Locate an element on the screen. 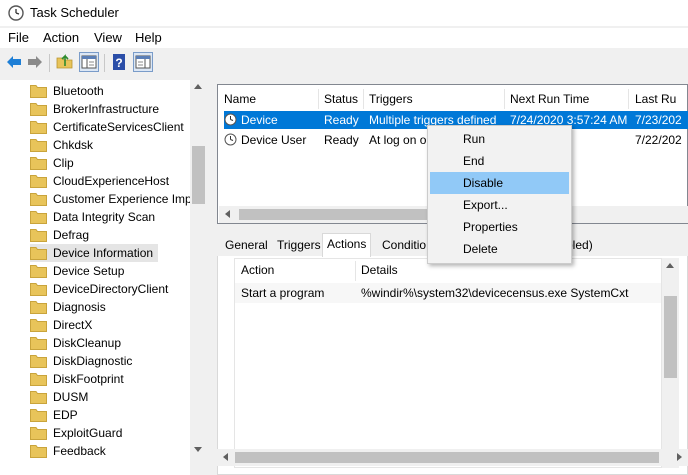 The image size is (688, 475). tree-item-label: Defrag is located at coordinates (71, 235).